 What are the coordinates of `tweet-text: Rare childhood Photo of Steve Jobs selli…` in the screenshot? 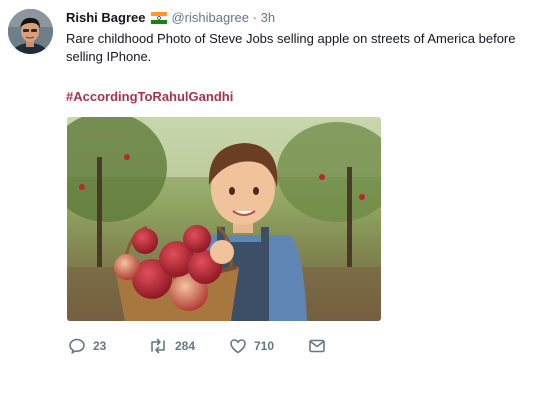 It's located at (291, 47).